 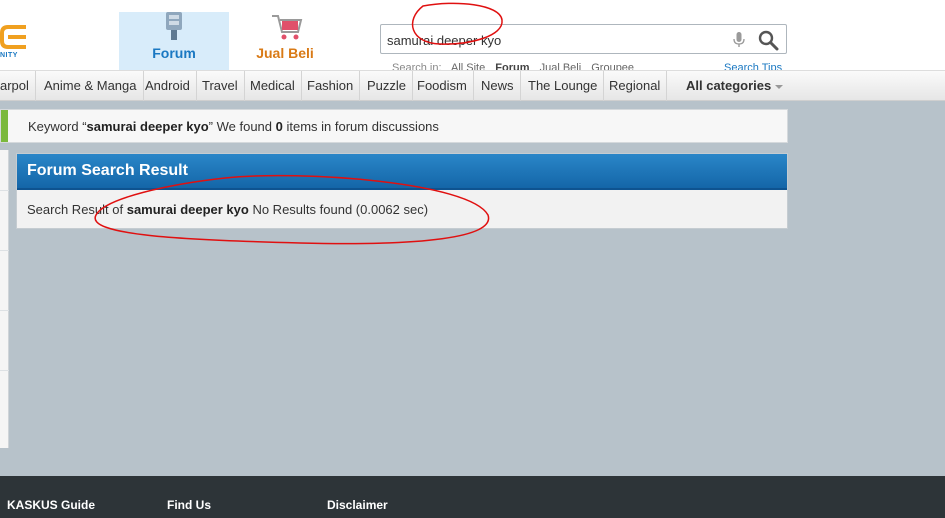 I want to click on all-categories-label: All categories, so click(x=729, y=85).